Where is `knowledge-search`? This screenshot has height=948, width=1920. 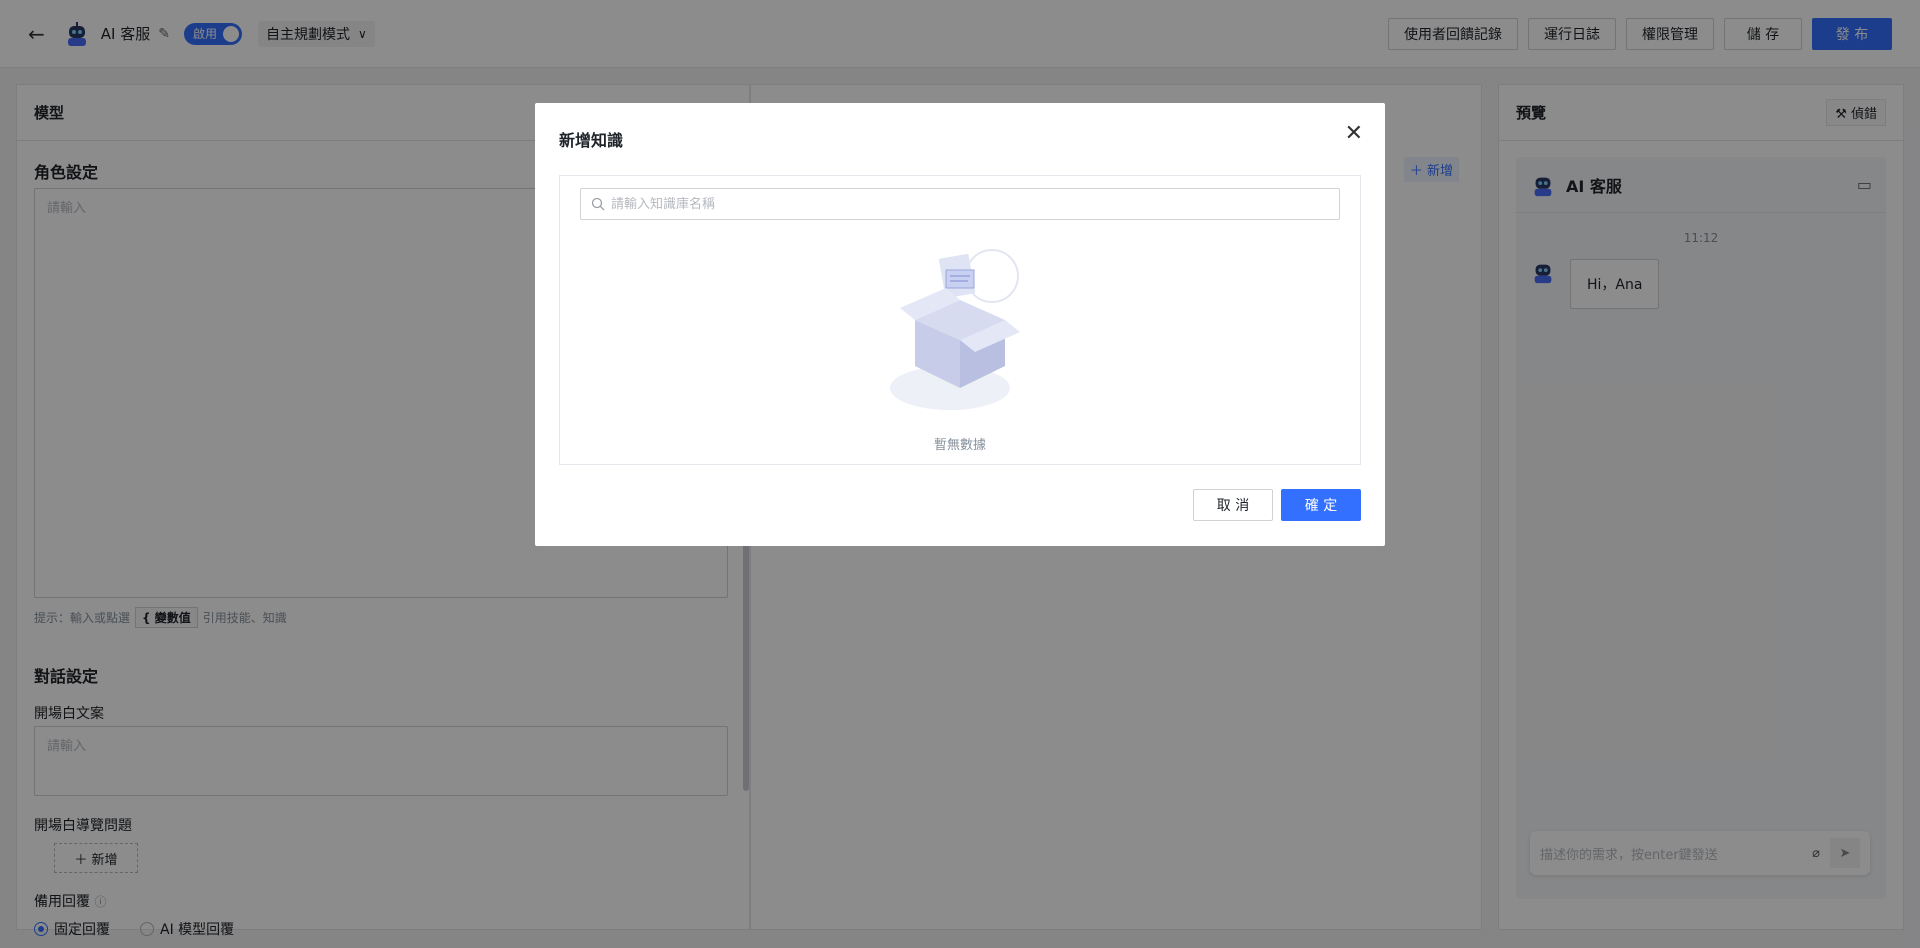
knowledge-search is located at coordinates (960, 204).